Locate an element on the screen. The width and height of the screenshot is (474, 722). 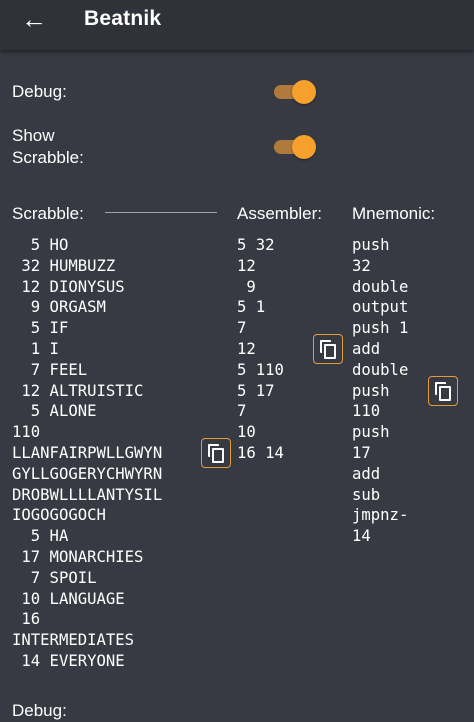
show-scrabble-toggle-thumb is located at coordinates (304, 147).